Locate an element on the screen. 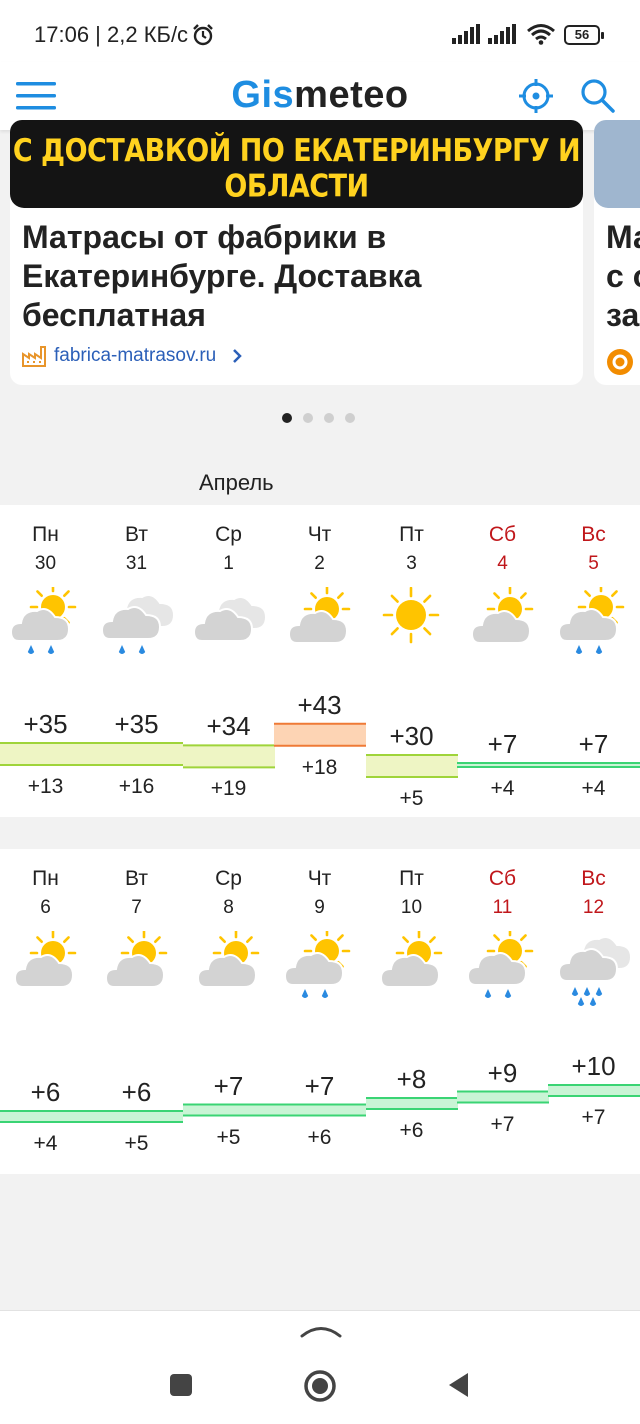  ad-card-next: Ма с о за is located at coordinates (617, 252).